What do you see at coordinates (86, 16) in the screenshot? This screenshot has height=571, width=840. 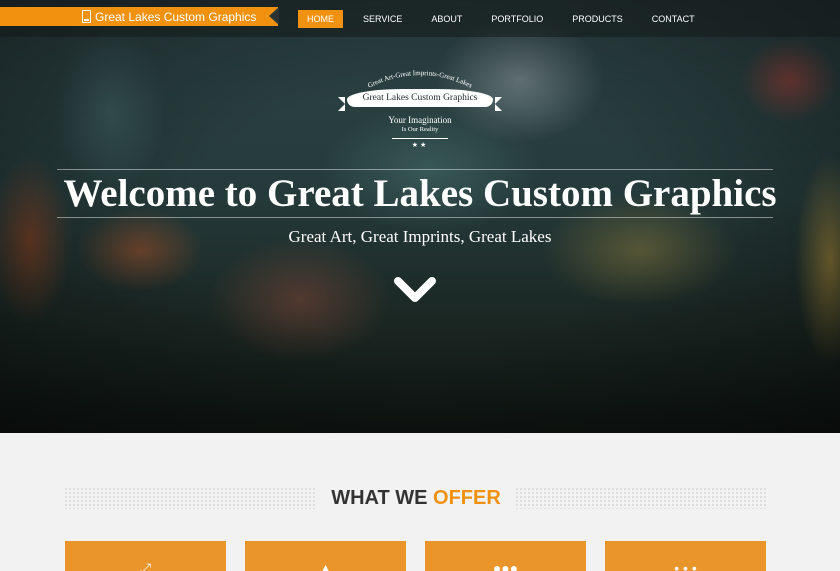 I see `phone-icon` at bounding box center [86, 16].